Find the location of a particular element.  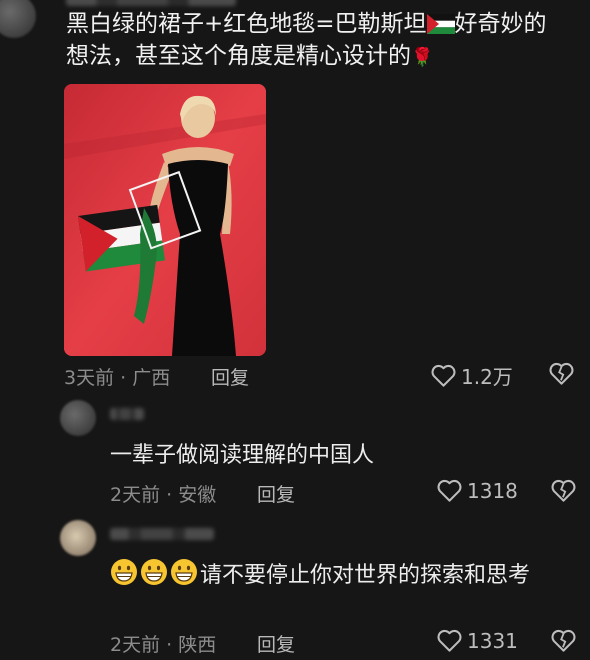

username-blurred is located at coordinates (151, 3).